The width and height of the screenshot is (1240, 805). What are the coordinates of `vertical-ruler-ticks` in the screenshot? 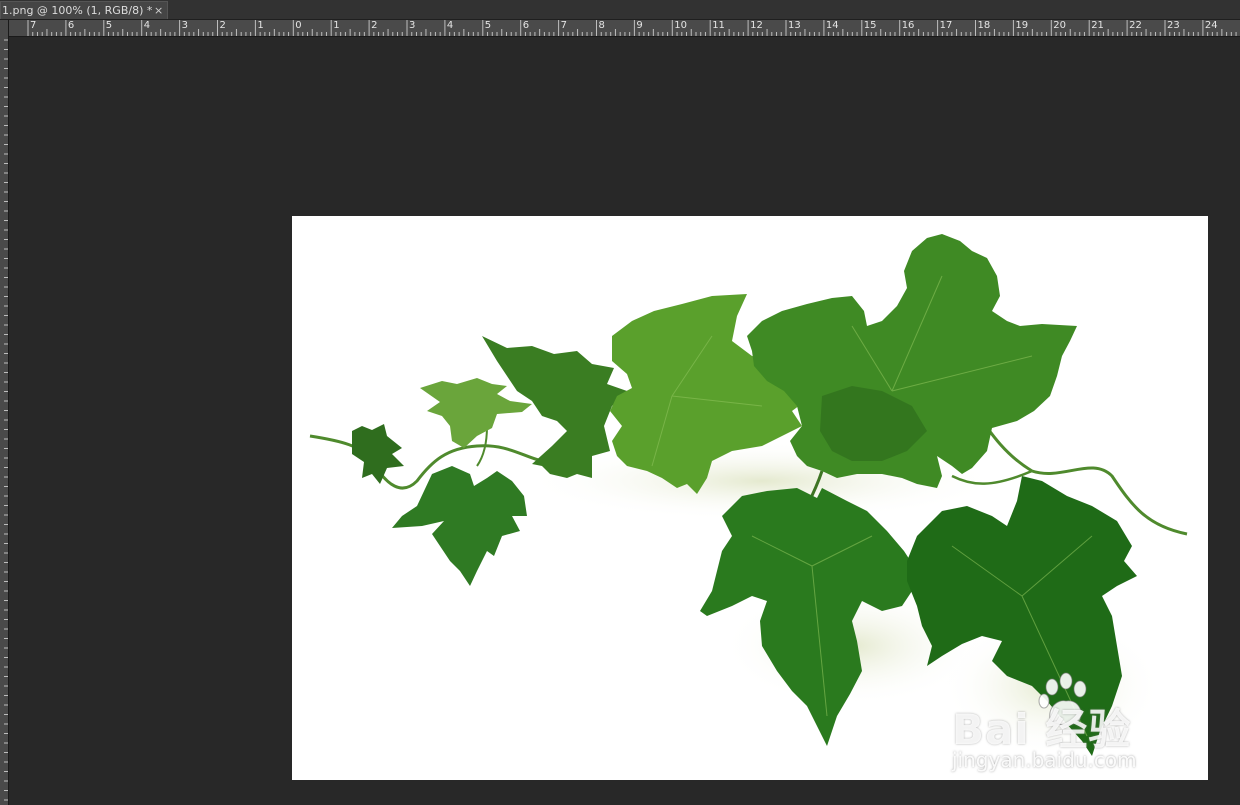 It's located at (6, 420).